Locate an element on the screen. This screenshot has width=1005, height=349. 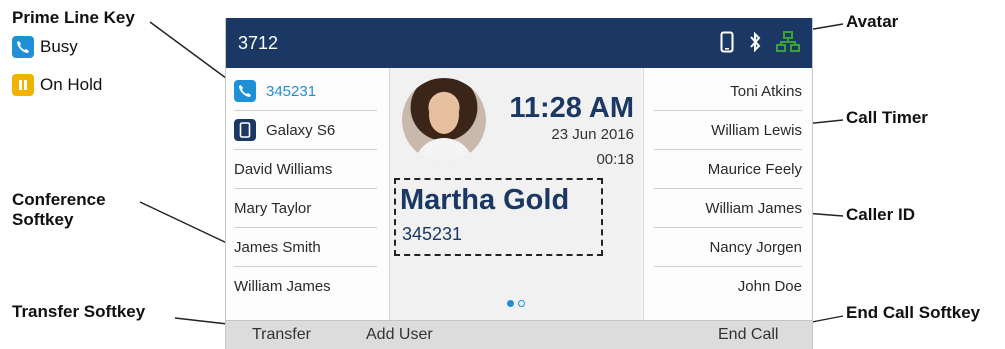
softkey-bar: Transfer Add User End Call is located at coordinates (519, 334).